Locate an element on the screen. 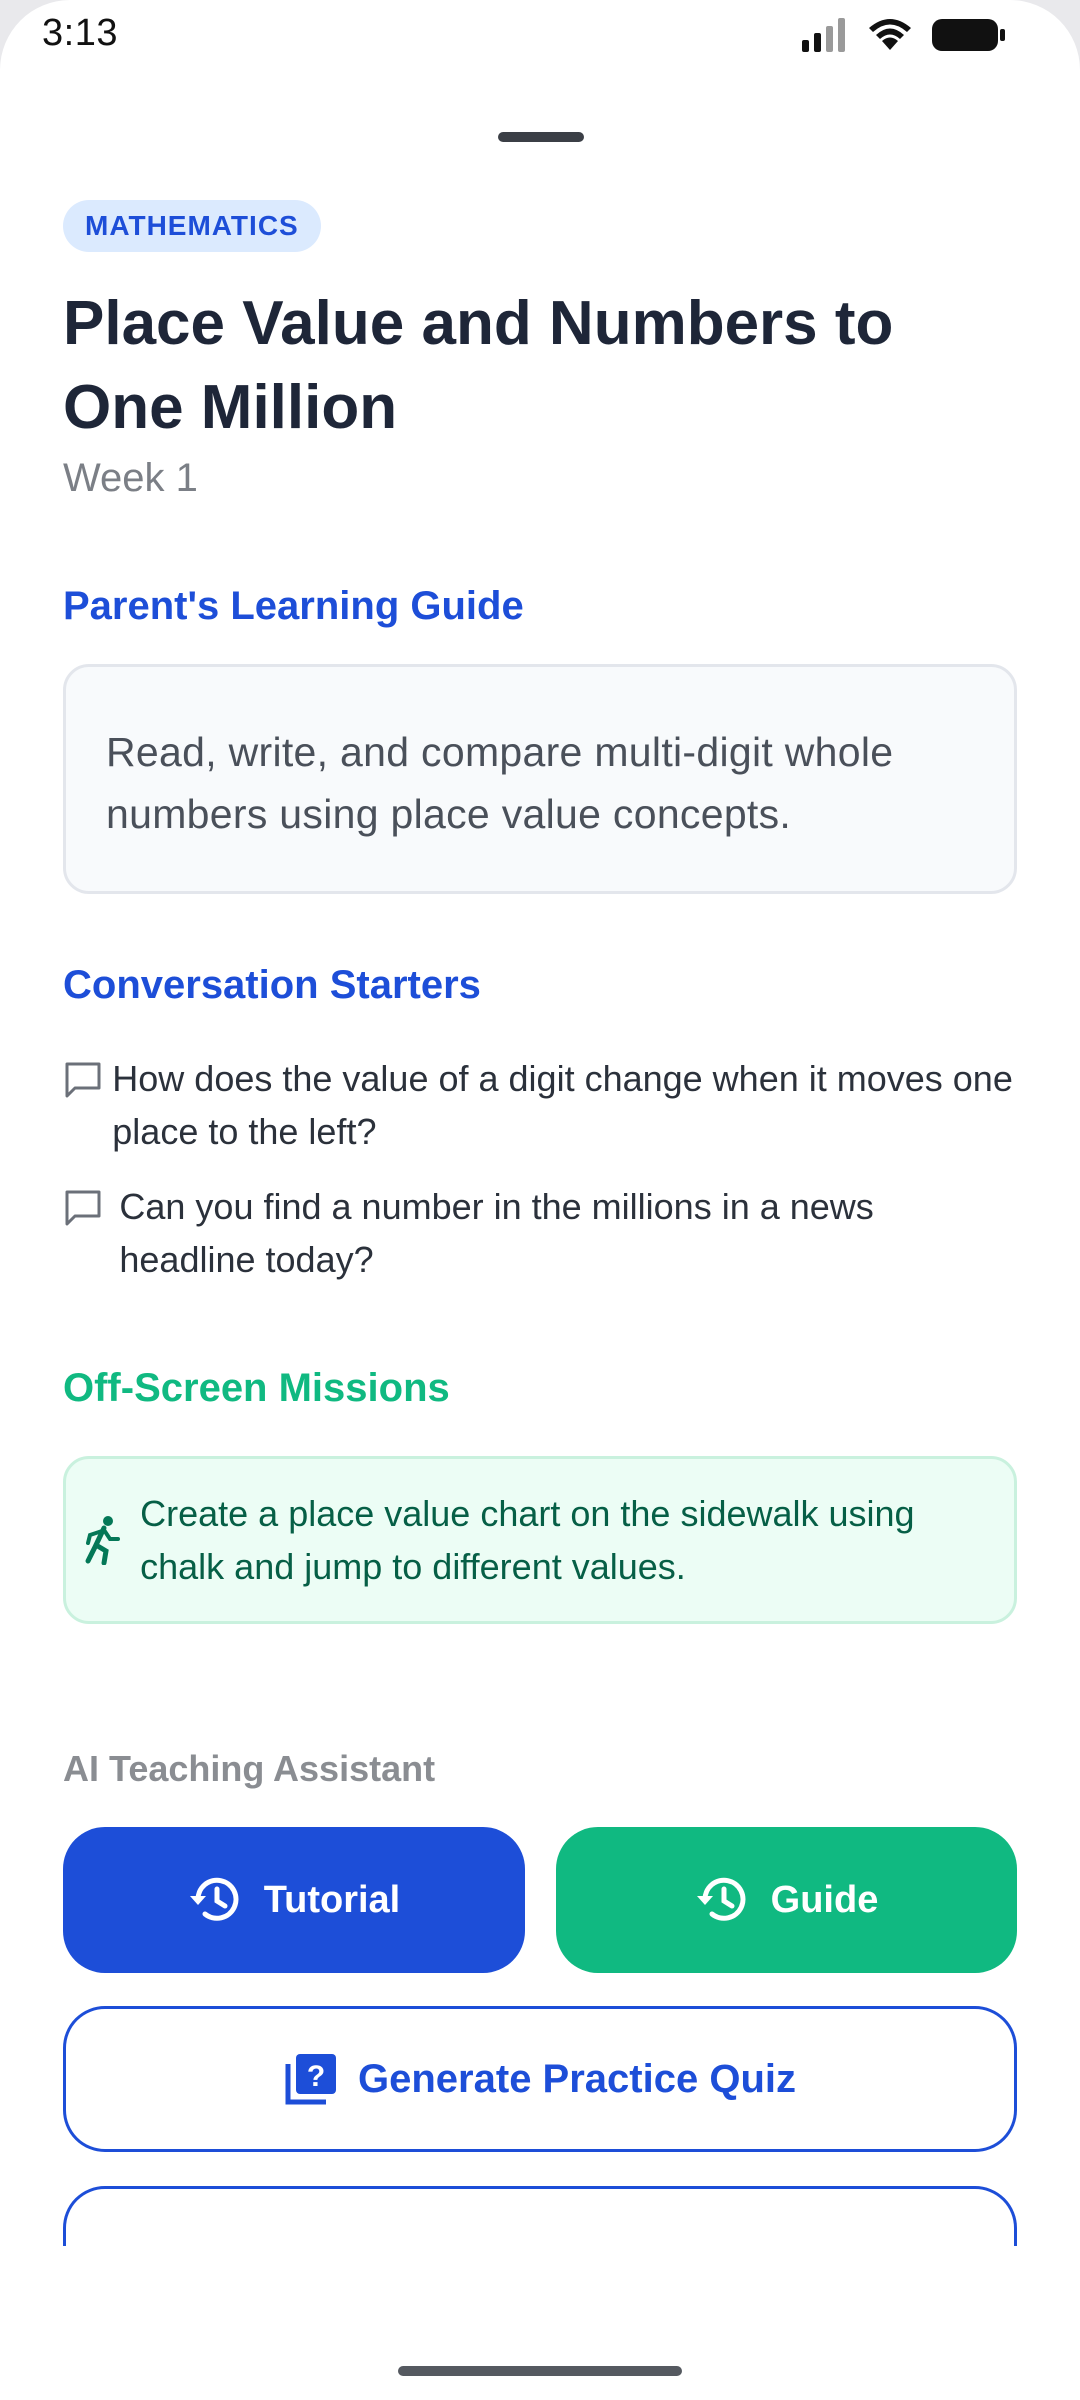 The width and height of the screenshot is (1080, 2400). status-icons is located at coordinates (904, 37).